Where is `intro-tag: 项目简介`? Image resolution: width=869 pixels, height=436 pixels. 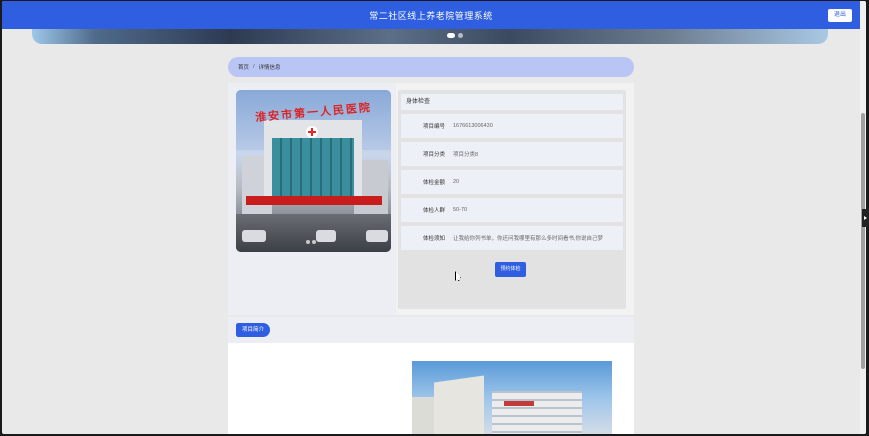
intro-tag: 项目简介 is located at coordinates (253, 330).